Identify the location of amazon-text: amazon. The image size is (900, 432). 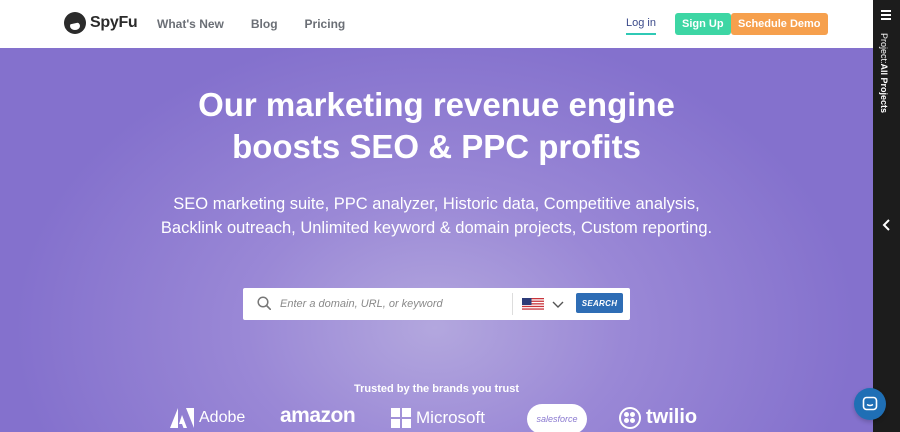
(318, 415).